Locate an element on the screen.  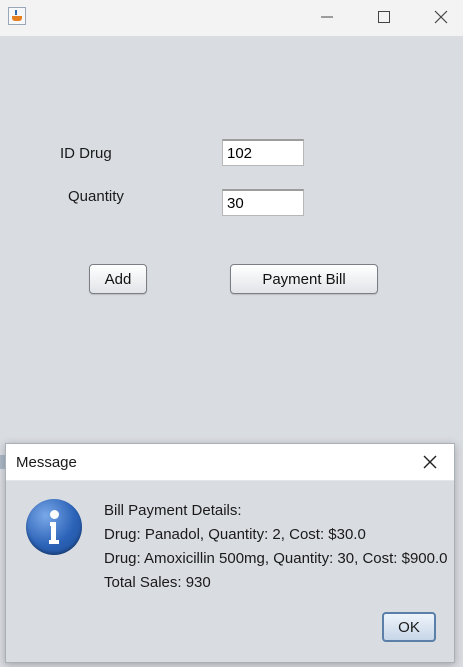
message-line-total: Total Sales: 930 is located at coordinates (157, 582).